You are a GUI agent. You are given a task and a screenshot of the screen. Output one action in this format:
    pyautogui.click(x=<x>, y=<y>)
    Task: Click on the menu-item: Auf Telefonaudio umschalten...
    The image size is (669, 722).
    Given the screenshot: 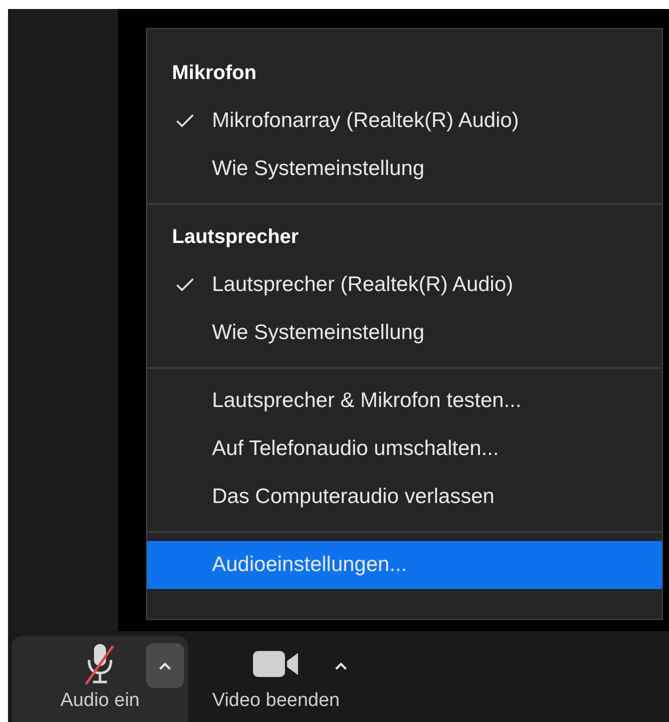 What is the action you would take?
    pyautogui.click(x=404, y=449)
    